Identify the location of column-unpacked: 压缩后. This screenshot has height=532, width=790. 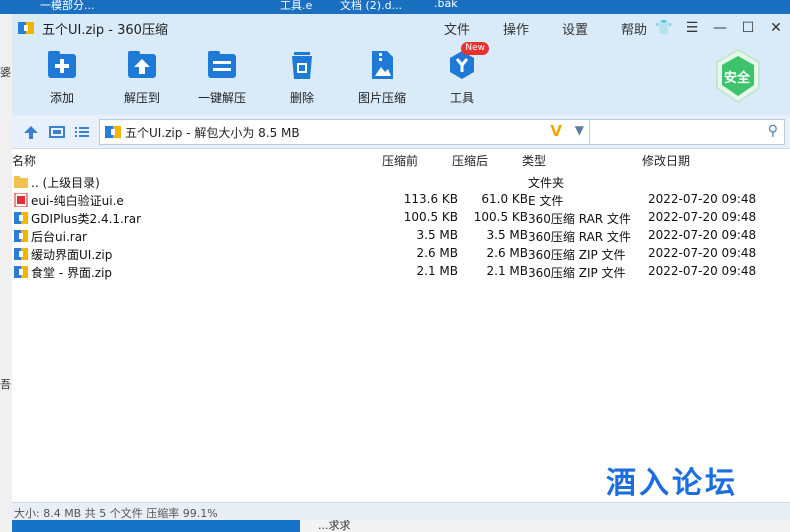
(470, 160).